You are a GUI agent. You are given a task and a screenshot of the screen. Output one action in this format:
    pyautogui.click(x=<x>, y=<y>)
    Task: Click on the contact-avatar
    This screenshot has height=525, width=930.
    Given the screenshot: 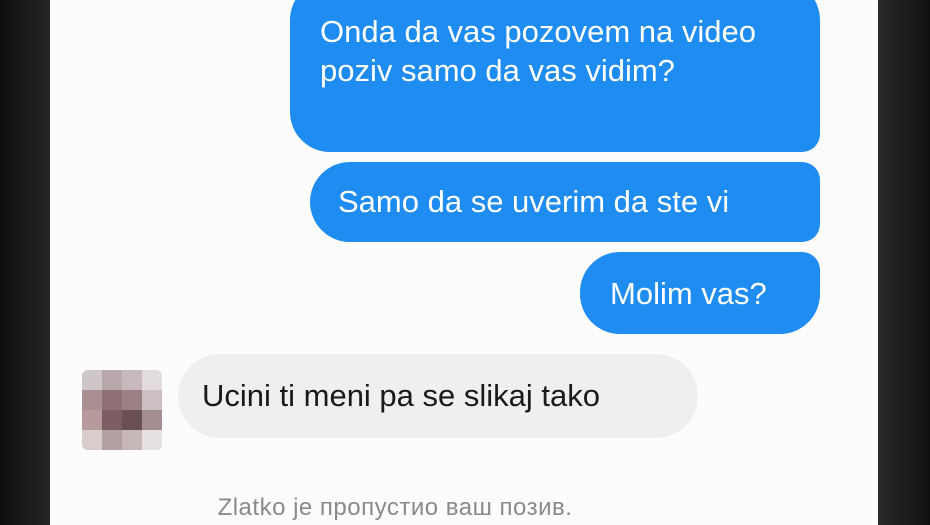 What is the action you would take?
    pyautogui.click(x=122, y=410)
    